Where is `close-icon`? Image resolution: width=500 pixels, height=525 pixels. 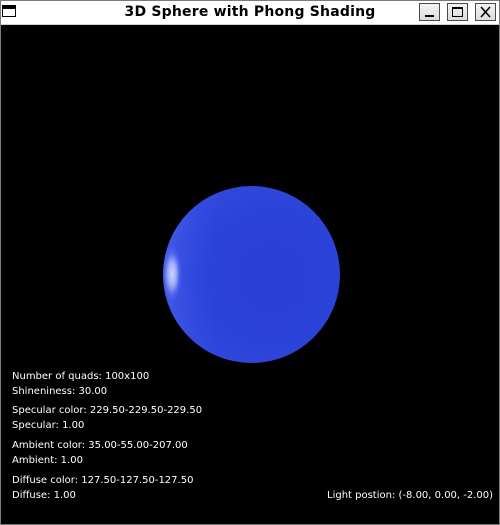 close-icon is located at coordinates (485, 12).